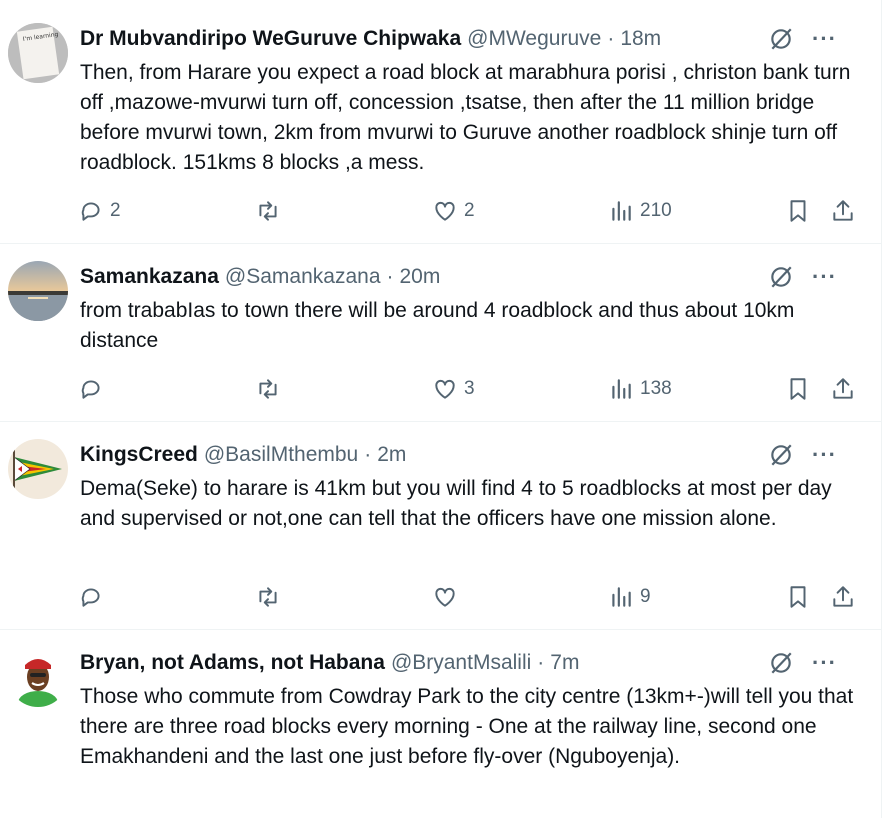 The image size is (893, 818). Describe the element at coordinates (139, 455) in the screenshot. I see `display-name: KingsCreed` at that location.